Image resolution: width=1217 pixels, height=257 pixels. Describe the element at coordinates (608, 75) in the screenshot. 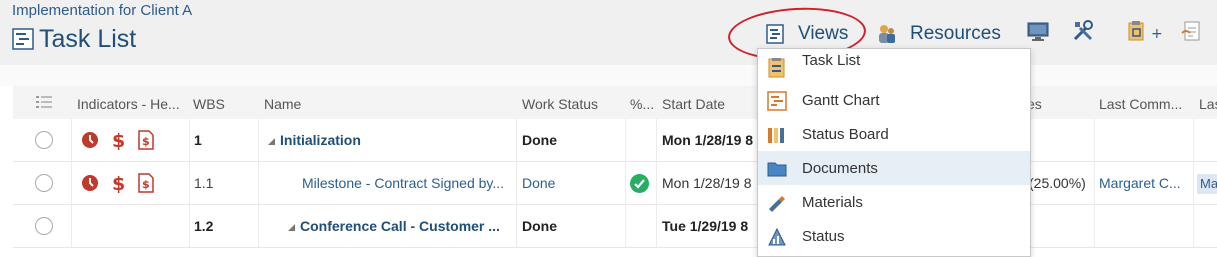

I see `grid-spacer` at that location.